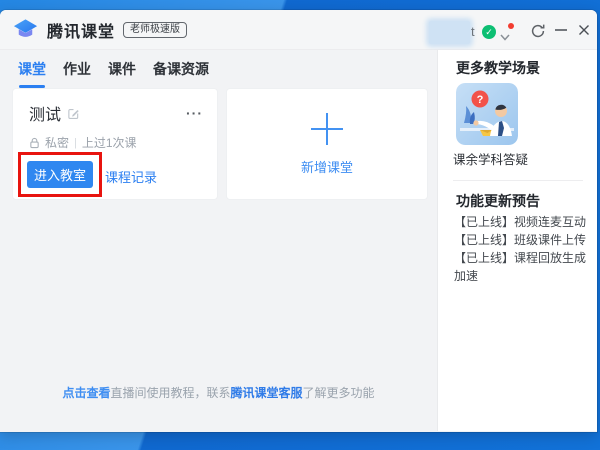 The image size is (600, 450). What do you see at coordinates (489, 32) in the screenshot?
I see `account-verified-icon: ✓` at bounding box center [489, 32].